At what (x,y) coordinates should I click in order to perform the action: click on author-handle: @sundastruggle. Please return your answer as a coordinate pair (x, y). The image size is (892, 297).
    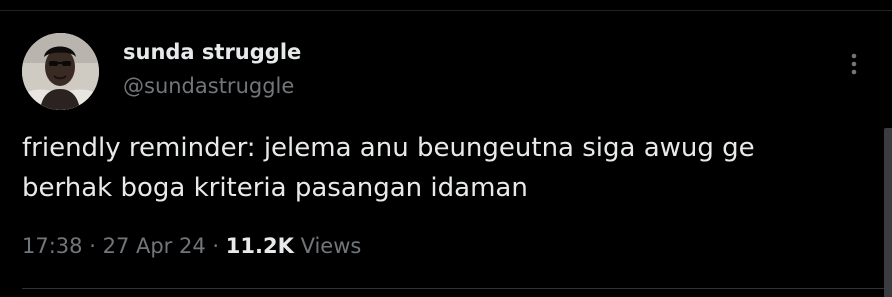
    Looking at the image, I should click on (208, 86).